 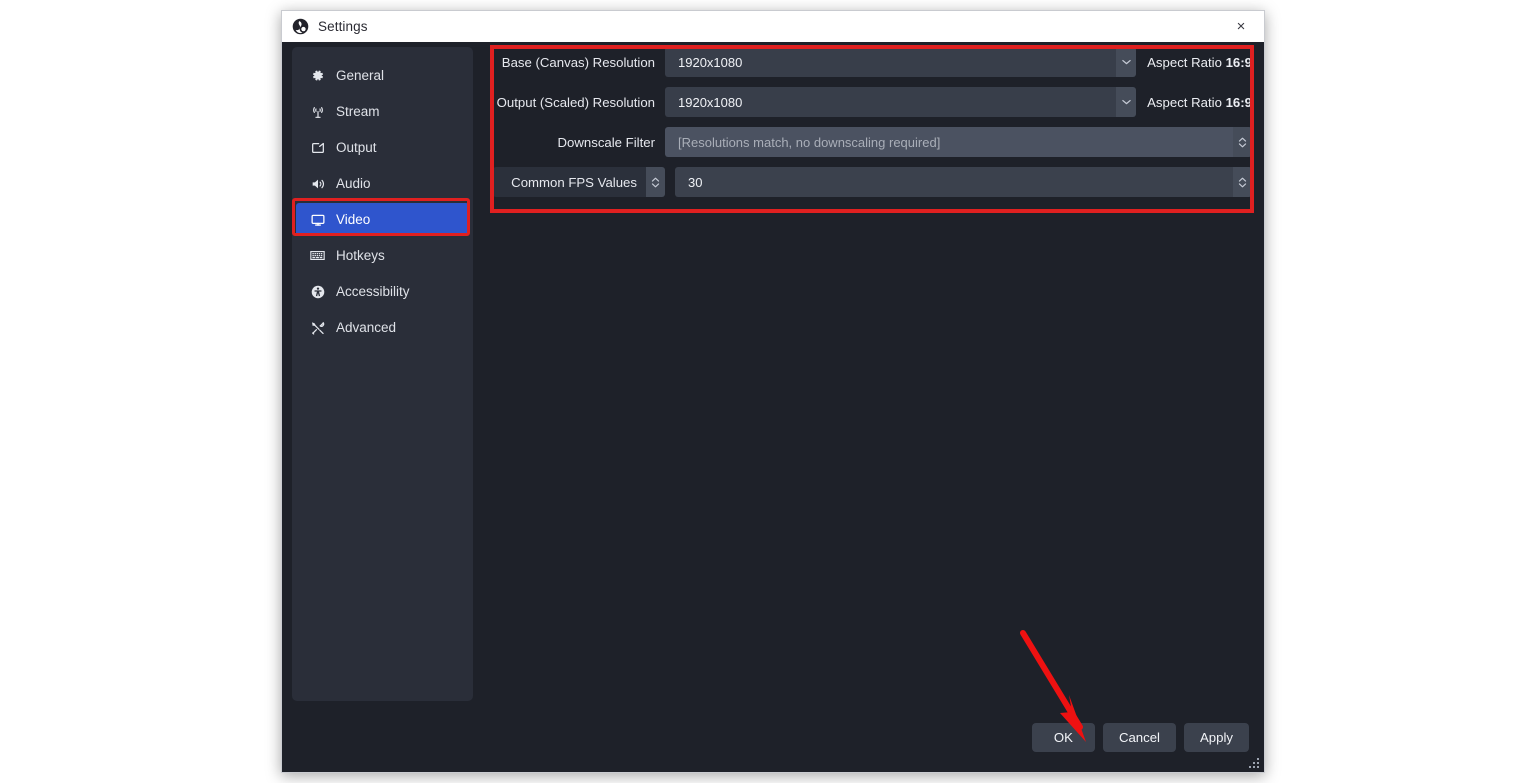 What do you see at coordinates (891, 102) in the screenshot?
I see `output-resolution-value: 1920x1080` at bounding box center [891, 102].